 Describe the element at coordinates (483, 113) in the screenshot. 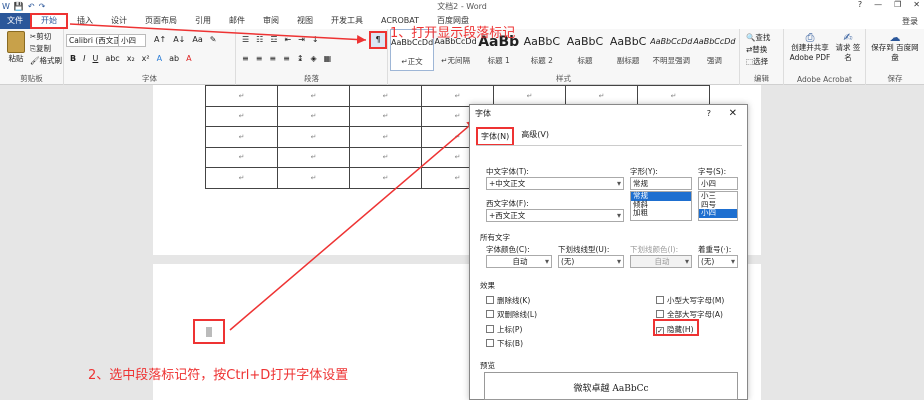

I see `dialog-title: 字体` at that location.